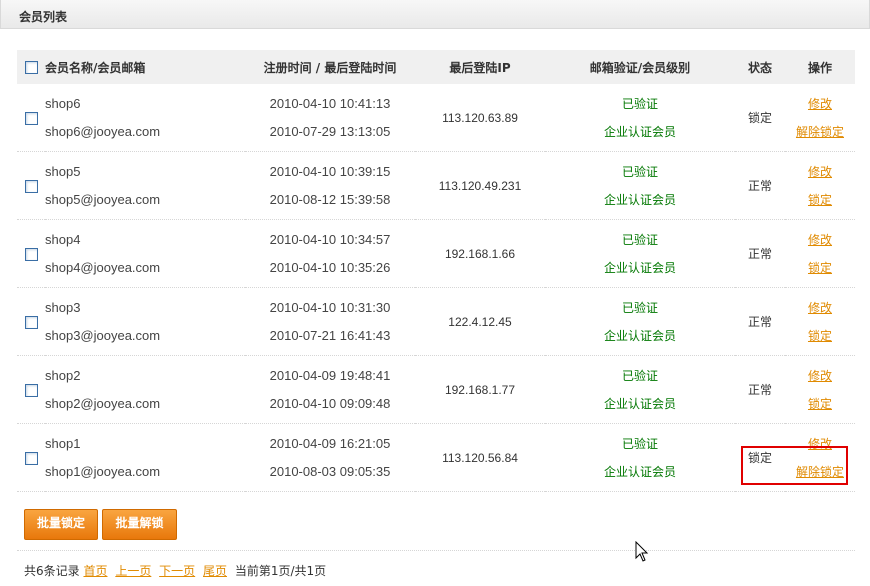 This screenshot has height=586, width=870. I want to click on last-login-ip: 113.120.56.84, so click(480, 457).